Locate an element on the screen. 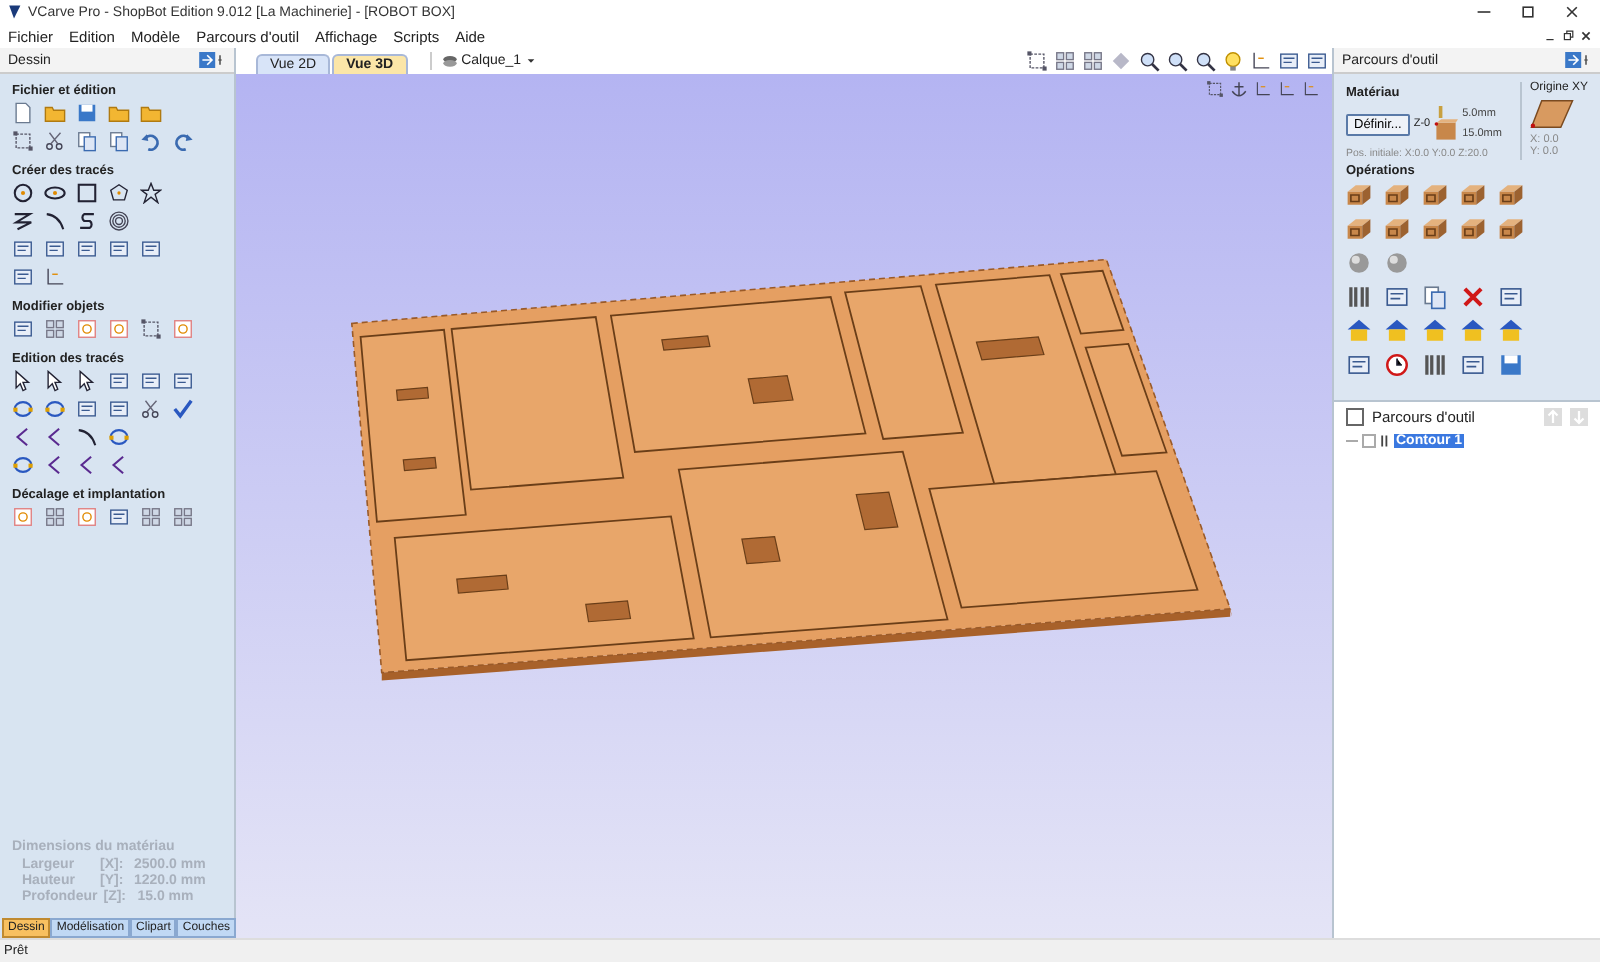  origin-plate-icon is located at coordinates (1551, 114).